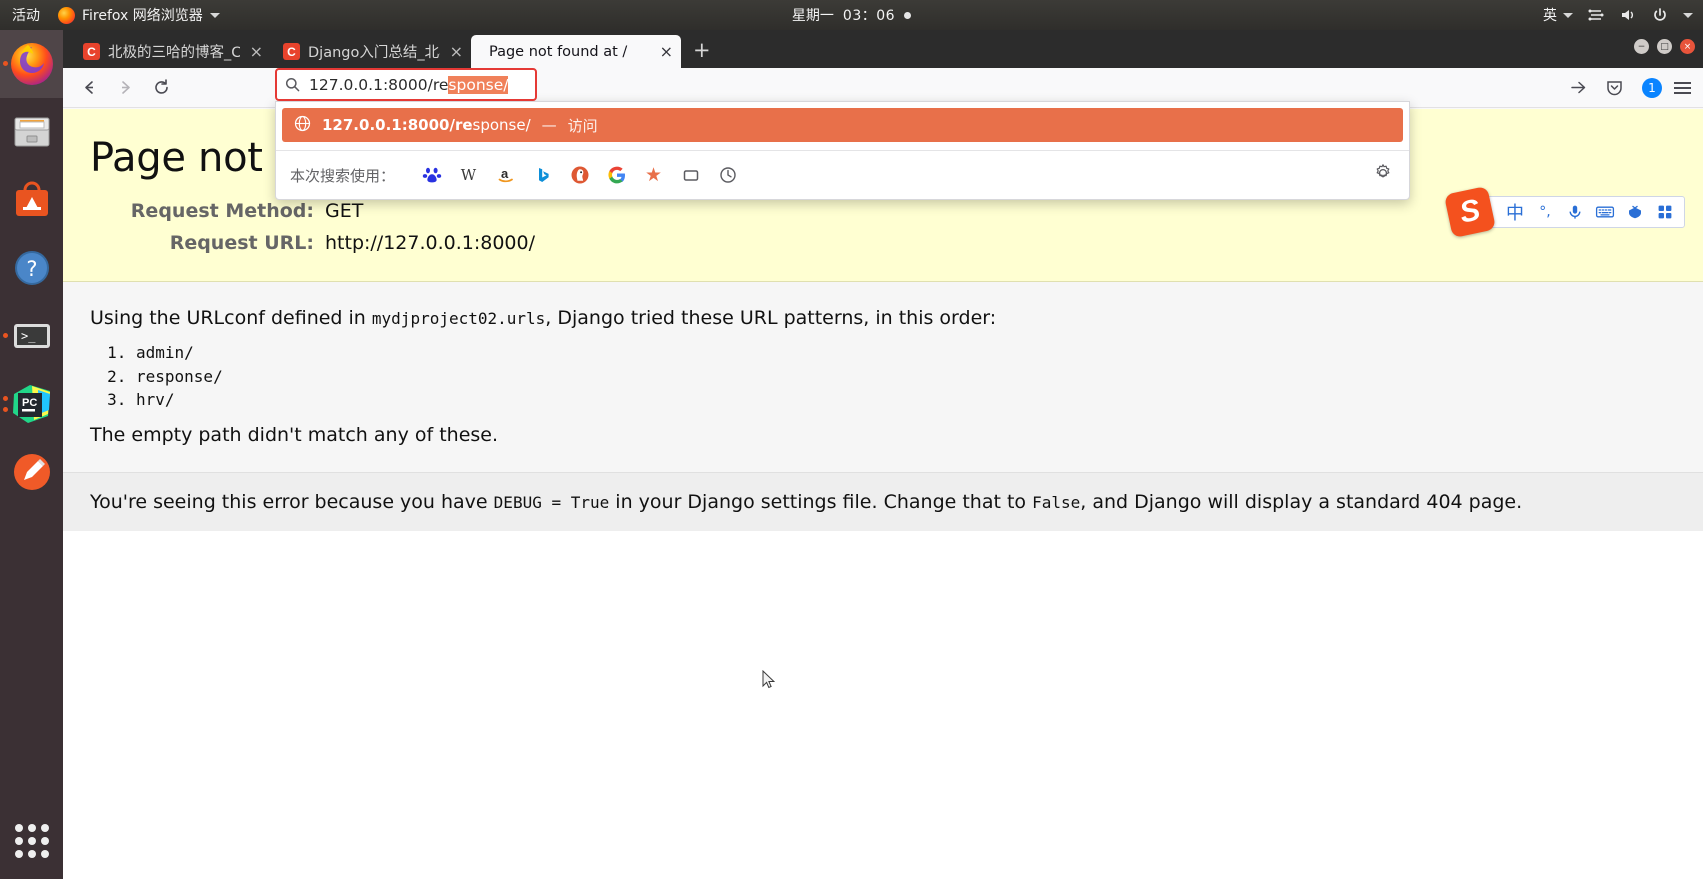  What do you see at coordinates (1558, 15) in the screenshot?
I see `input-method-indicator: 英` at bounding box center [1558, 15].